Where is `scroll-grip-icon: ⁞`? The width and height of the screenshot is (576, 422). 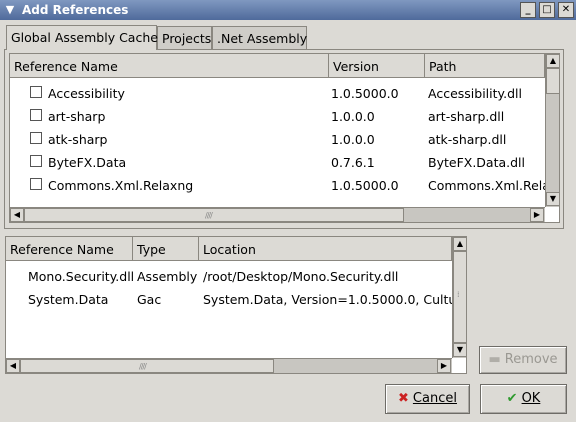 scroll-grip-icon: ⁞ is located at coordinates (458, 294).